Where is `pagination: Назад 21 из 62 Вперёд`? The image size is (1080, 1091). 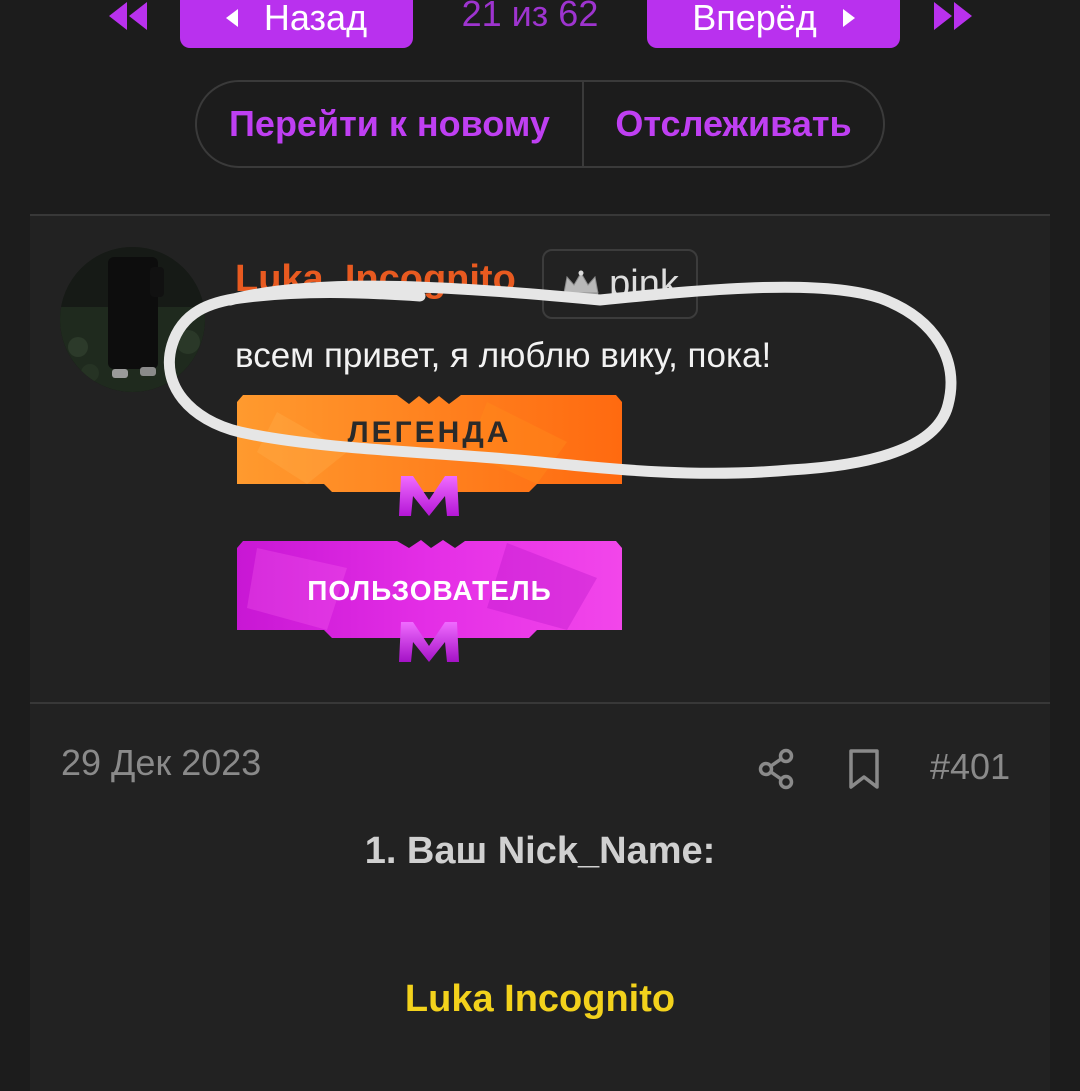 pagination: Назад 21 из 62 Вперёд is located at coordinates (540, 24).